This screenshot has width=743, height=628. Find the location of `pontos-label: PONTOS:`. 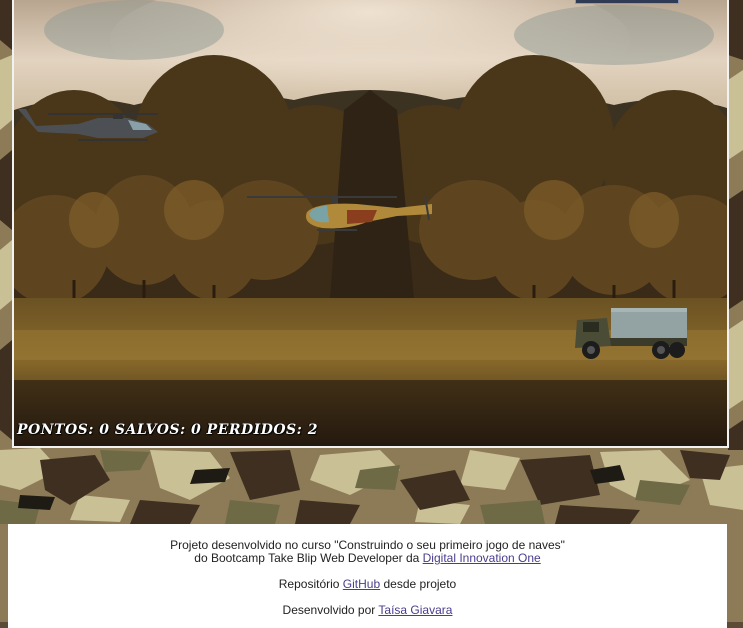

pontos-label: PONTOS: is located at coordinates (55, 430).